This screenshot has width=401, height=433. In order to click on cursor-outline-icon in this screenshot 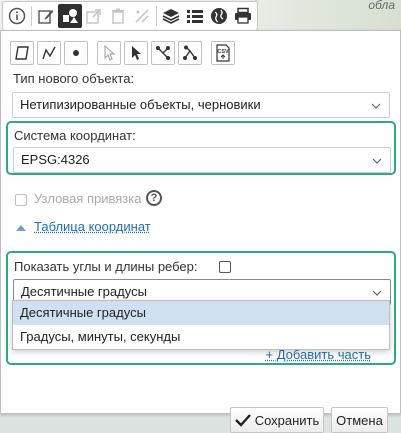, I will do `click(110, 53)`.